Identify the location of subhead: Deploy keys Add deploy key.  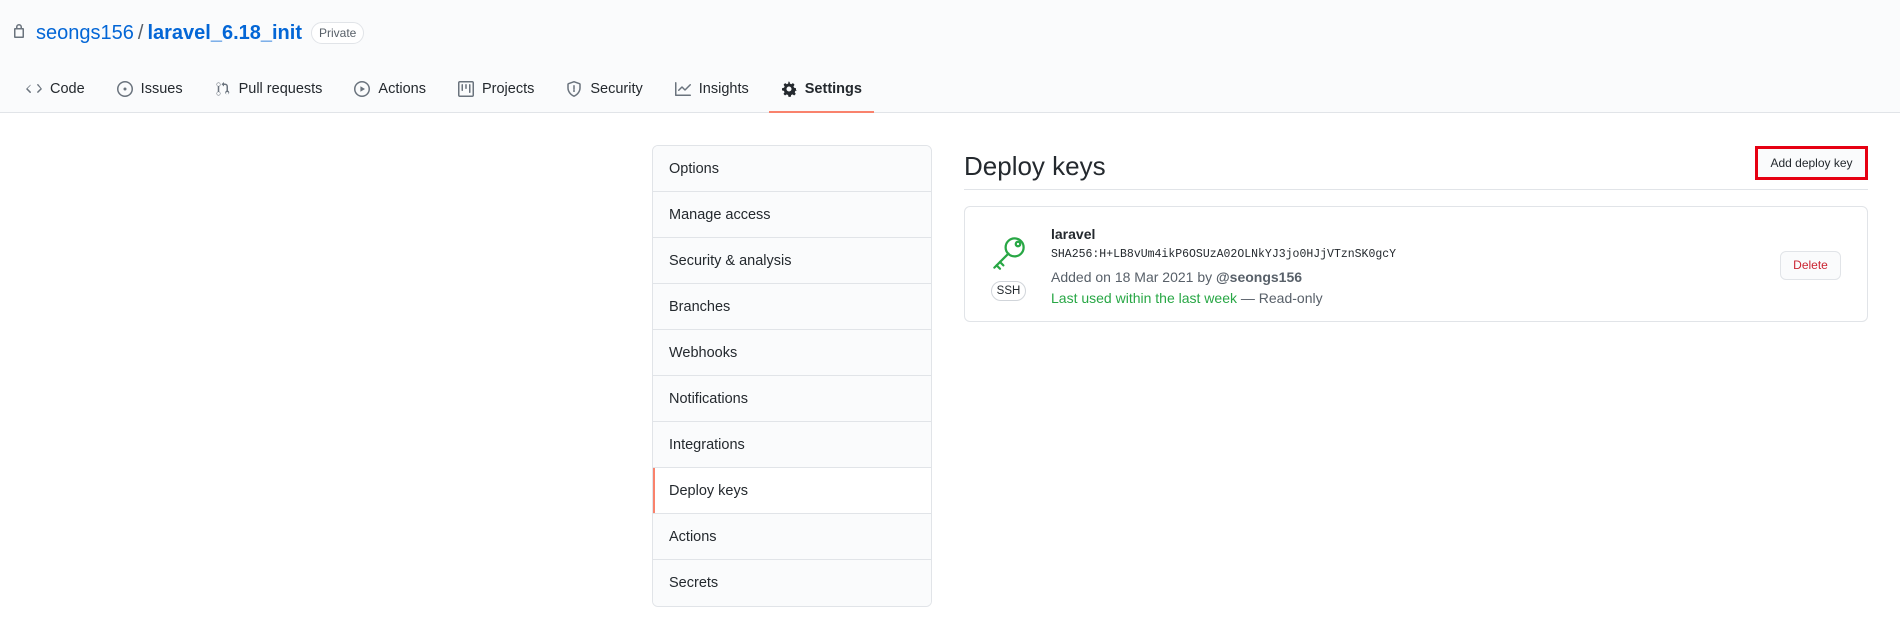
(1416, 167).